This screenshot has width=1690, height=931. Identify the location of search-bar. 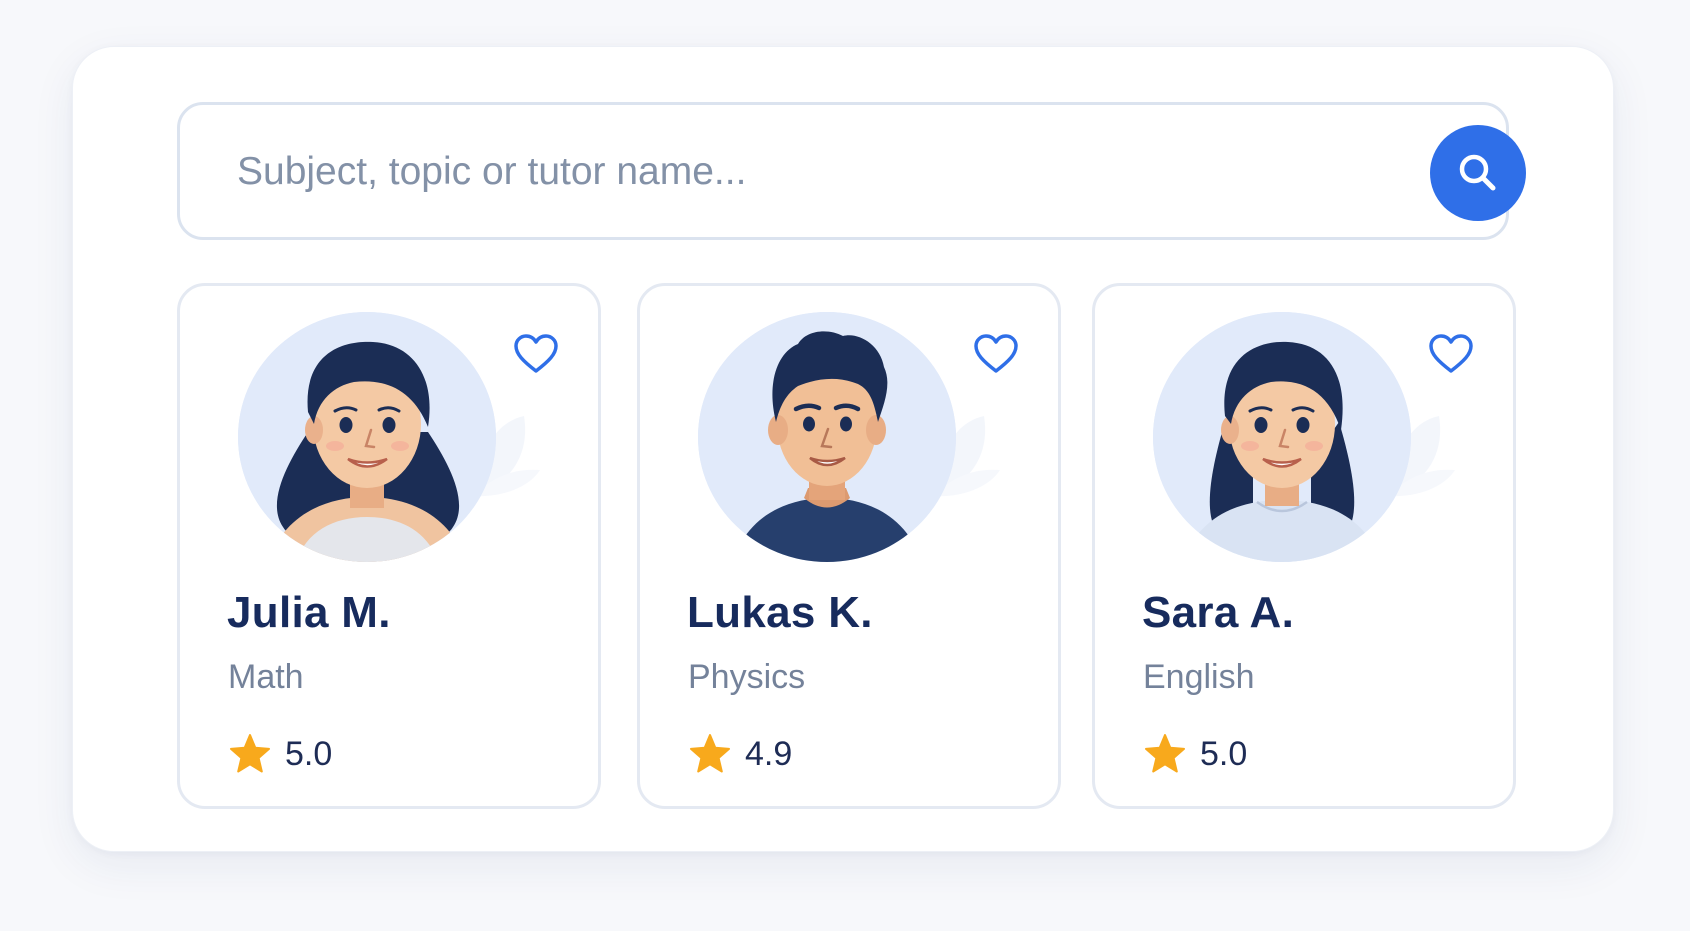
(851, 171).